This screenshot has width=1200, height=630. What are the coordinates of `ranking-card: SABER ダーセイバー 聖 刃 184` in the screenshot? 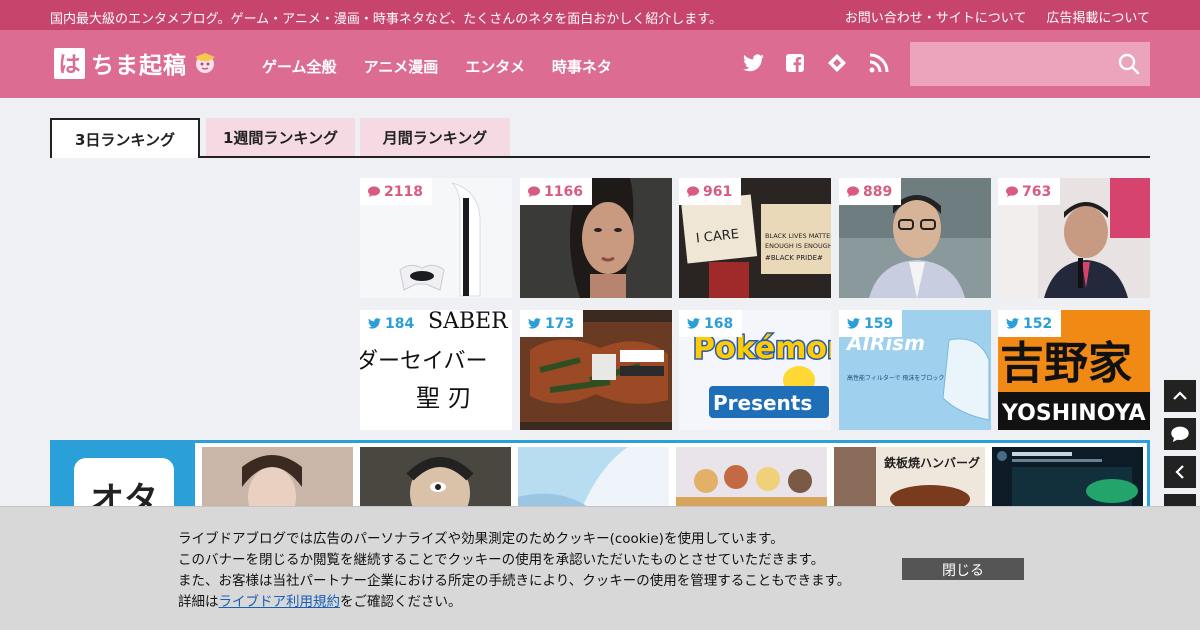 It's located at (436, 370).